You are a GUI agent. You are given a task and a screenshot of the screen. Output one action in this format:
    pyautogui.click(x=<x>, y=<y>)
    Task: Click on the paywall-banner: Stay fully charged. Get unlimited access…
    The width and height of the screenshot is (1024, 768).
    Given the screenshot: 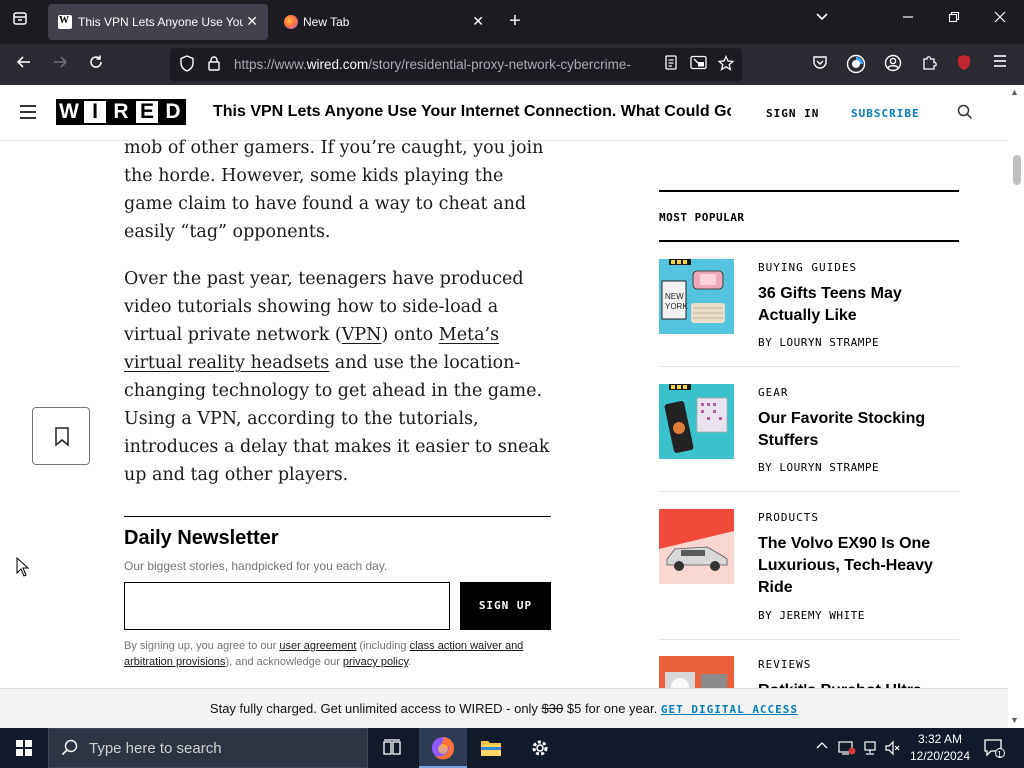 What is the action you would take?
    pyautogui.click(x=504, y=708)
    